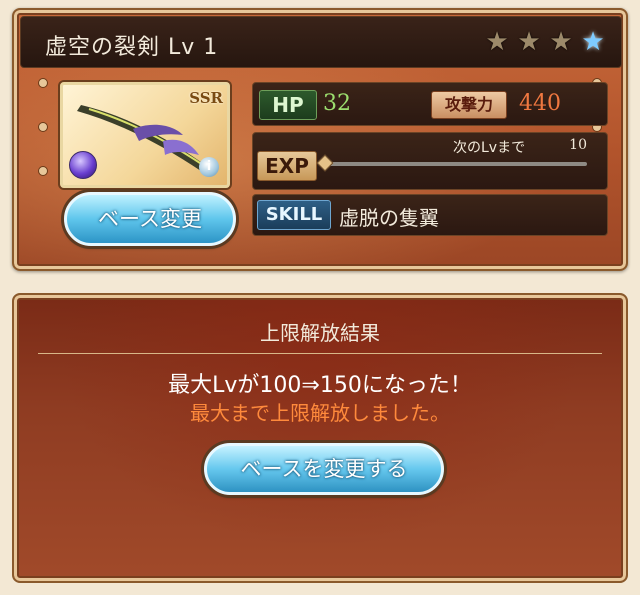  Describe the element at coordinates (324, 469) in the screenshot. I see `change-base-button: ベースを変更する` at that location.